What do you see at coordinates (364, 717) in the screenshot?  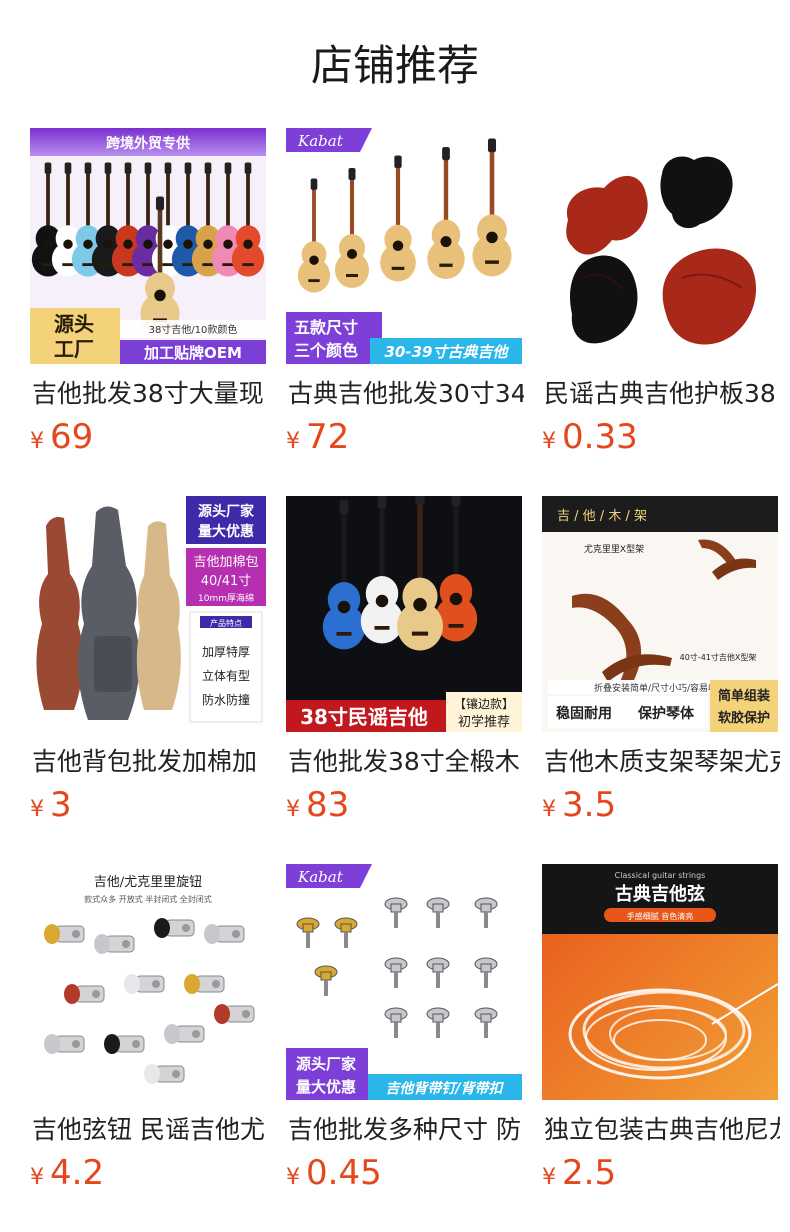 I see `banner-text: 38寸民谣吉他` at bounding box center [364, 717].